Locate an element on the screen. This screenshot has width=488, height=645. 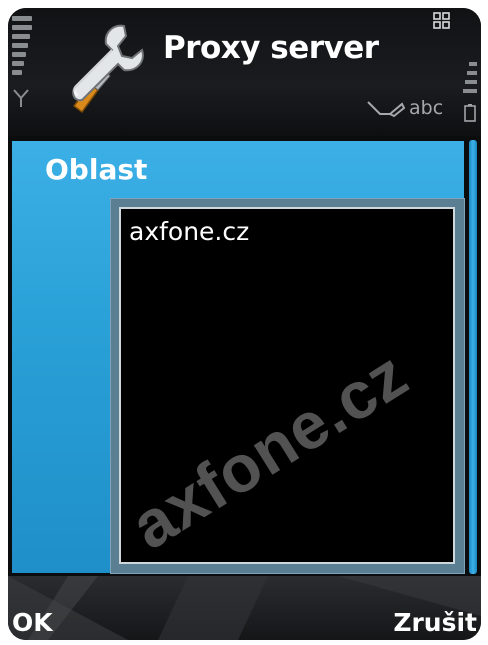
field-label: Oblast is located at coordinates (96, 169).